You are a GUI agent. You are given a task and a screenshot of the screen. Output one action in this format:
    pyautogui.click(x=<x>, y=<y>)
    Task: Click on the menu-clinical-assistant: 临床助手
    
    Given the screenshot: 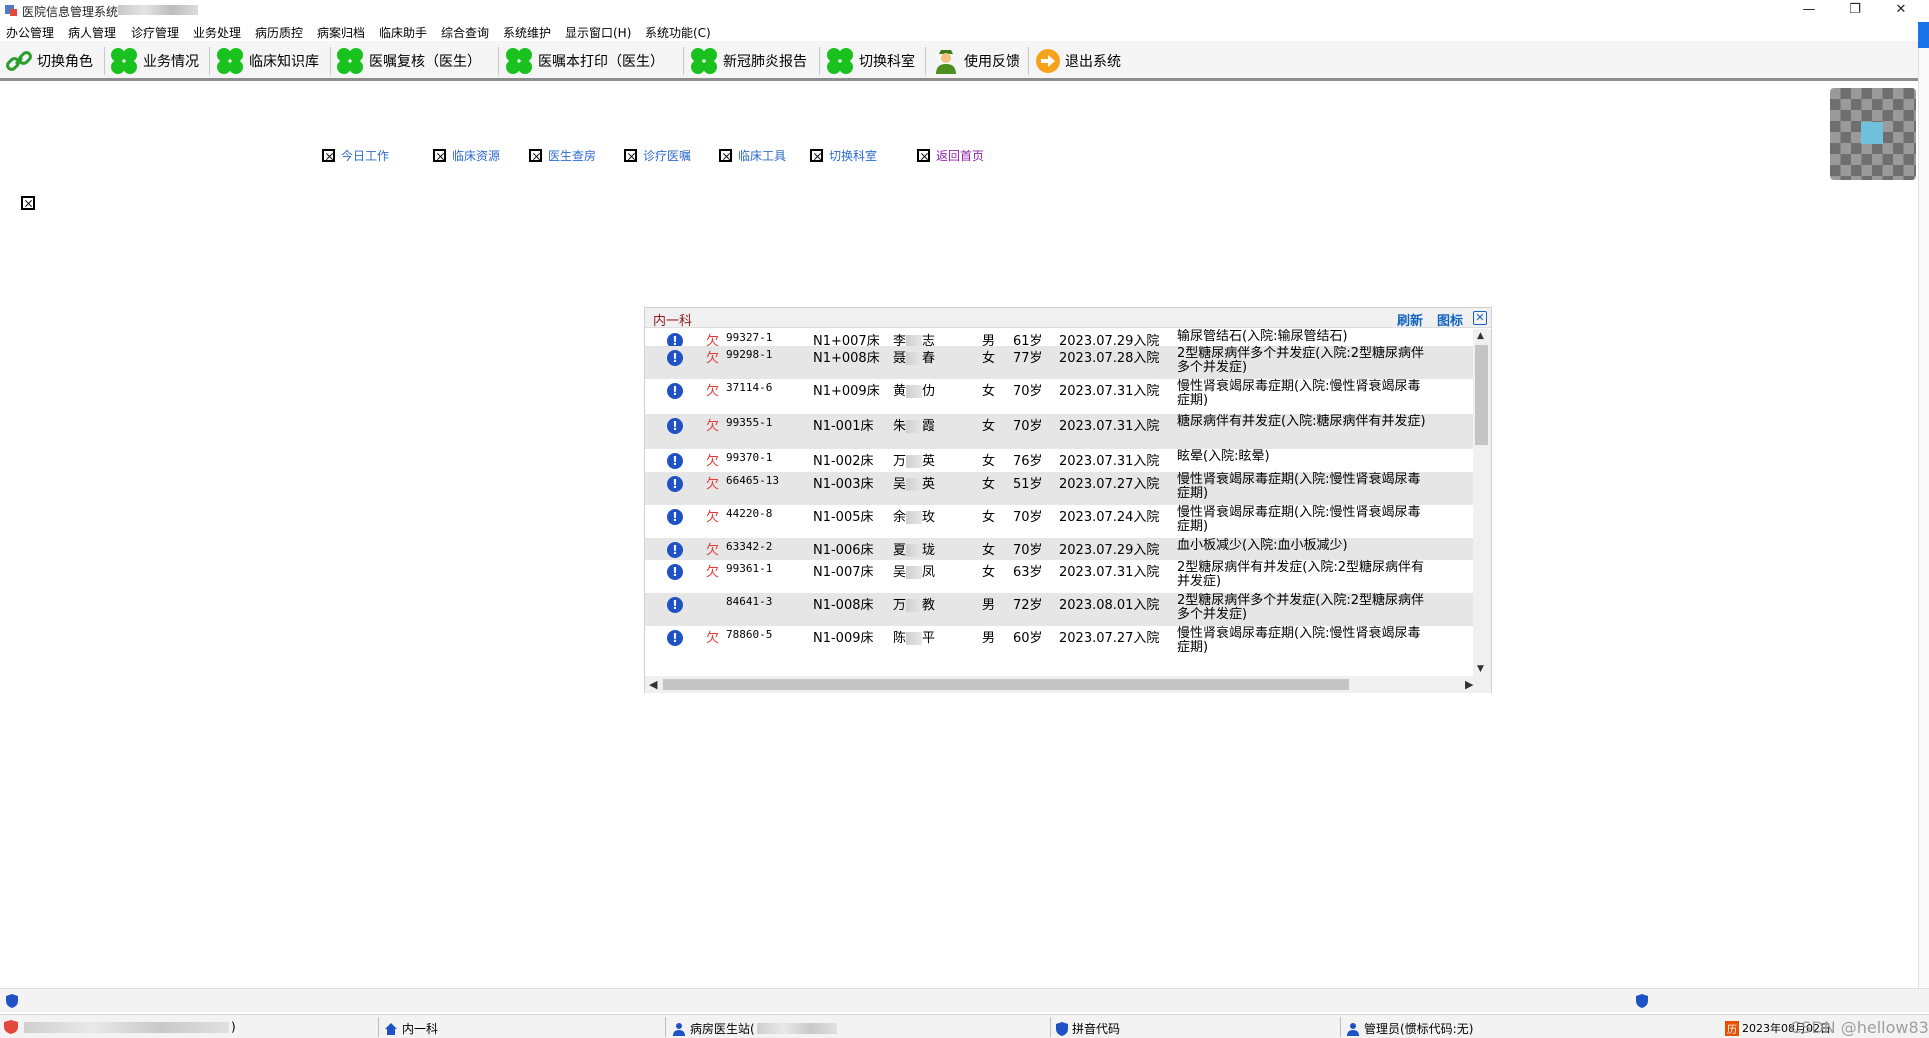 What is the action you would take?
    pyautogui.click(x=403, y=32)
    